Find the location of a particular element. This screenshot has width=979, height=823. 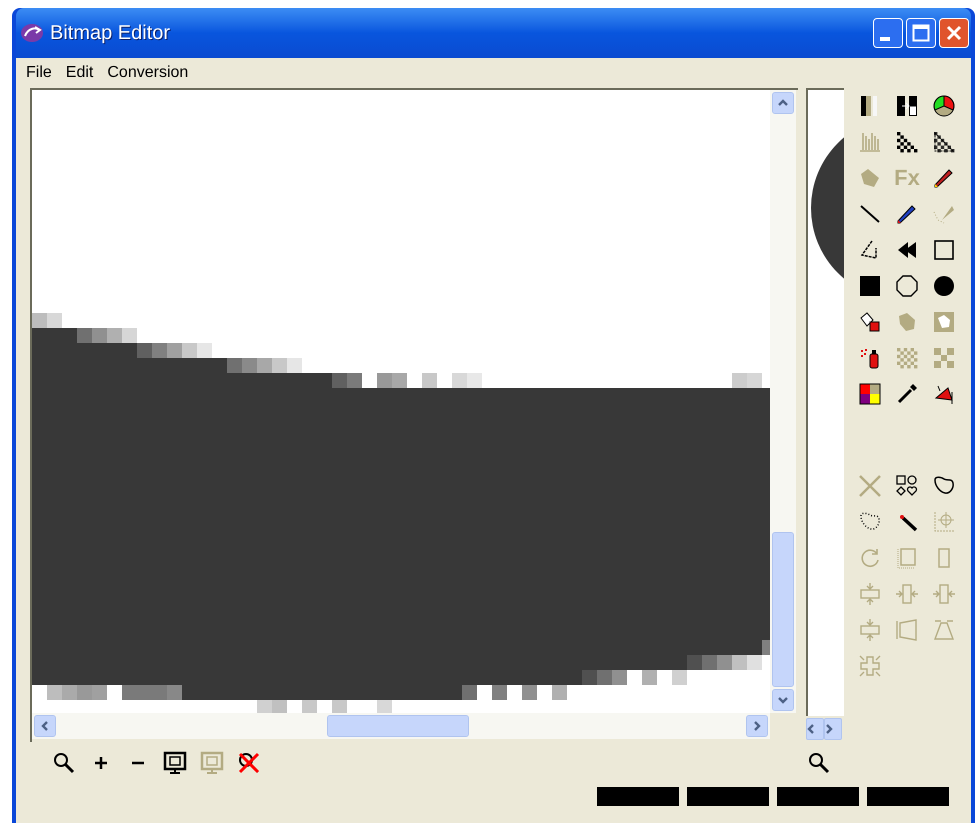

minimize-icon is located at coordinates (885, 39).